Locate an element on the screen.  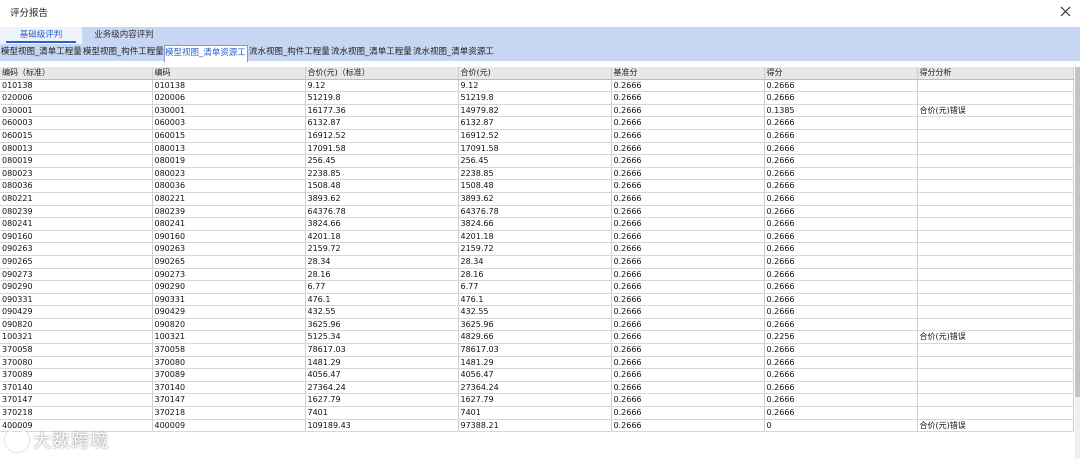
col-header-total: 合价(元) is located at coordinates (535, 73).